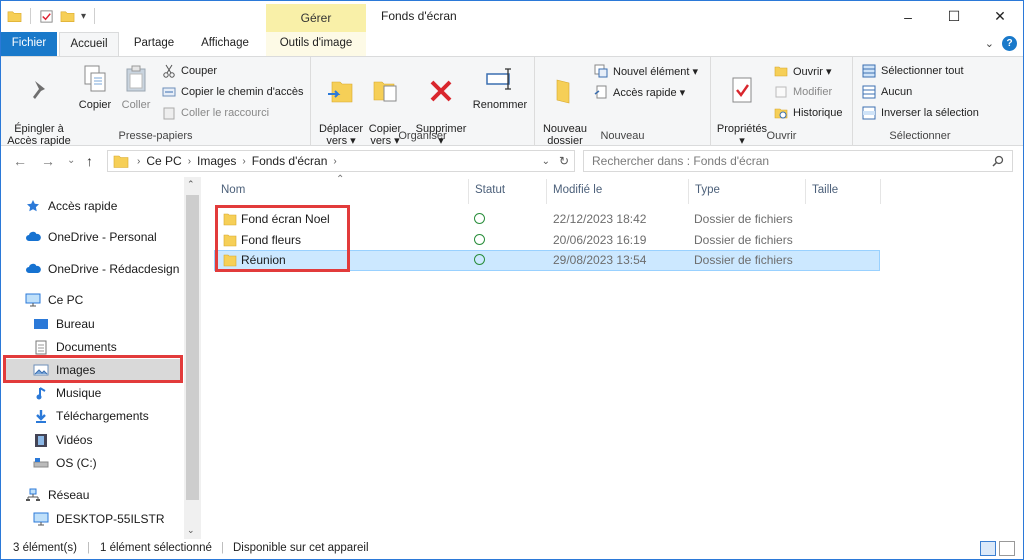 This screenshot has height=560, width=1024. I want to click on nav-onedrive-work: OneDrive - Rédacdesign, so click(102, 269).